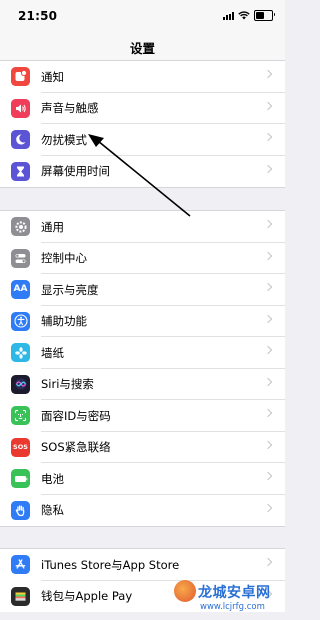  What do you see at coordinates (52, 510) in the screenshot?
I see `settings-row-label: 隐私` at bounding box center [52, 510].